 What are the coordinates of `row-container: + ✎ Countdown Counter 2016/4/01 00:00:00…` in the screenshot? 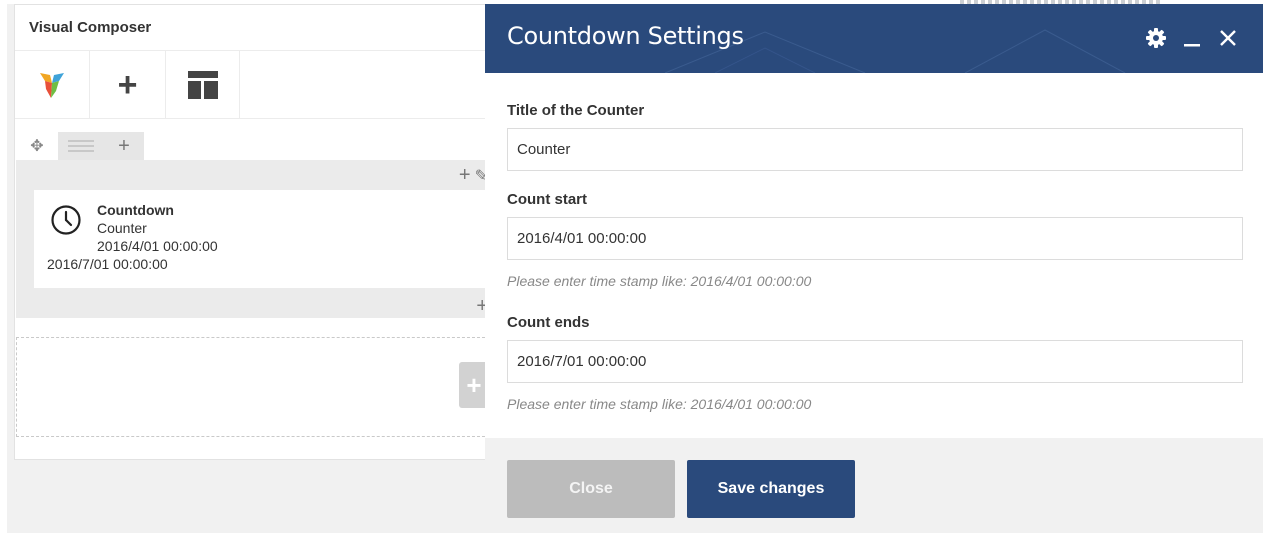 It's located at (253, 239).